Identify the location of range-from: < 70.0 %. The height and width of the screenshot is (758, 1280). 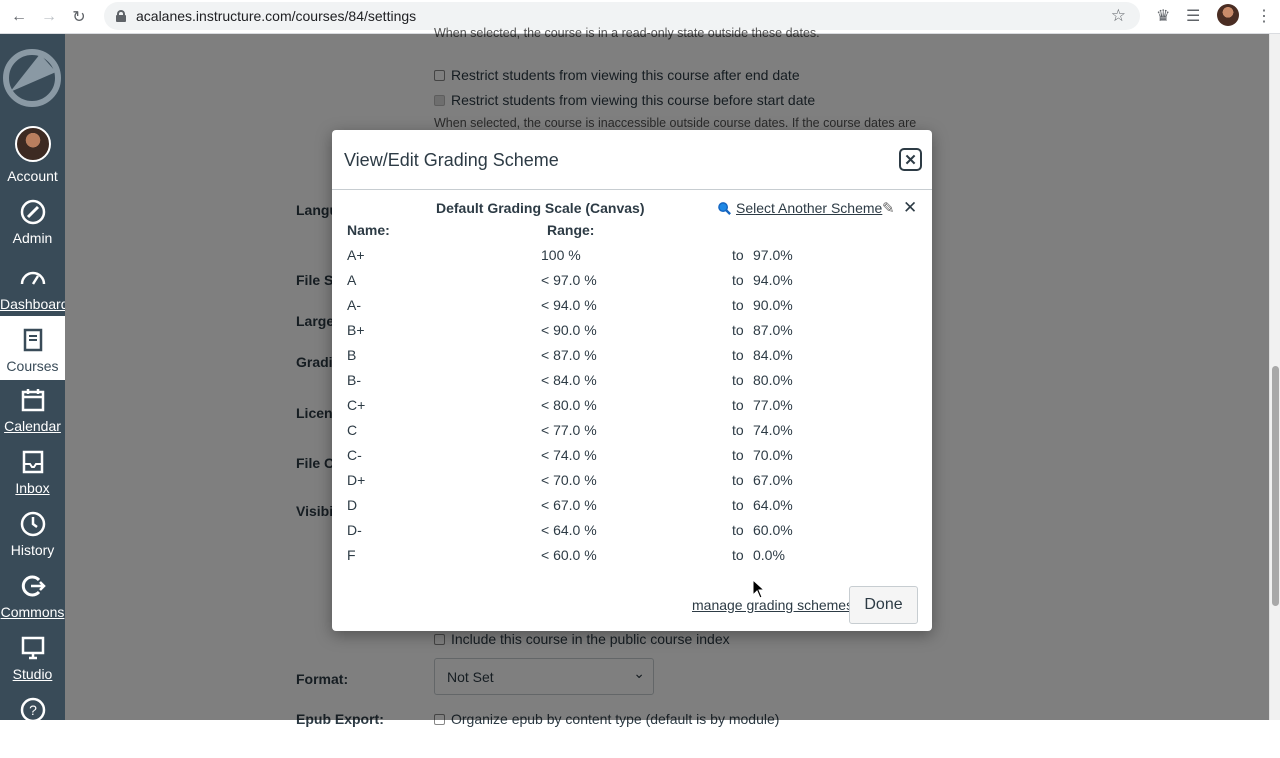
(569, 480).